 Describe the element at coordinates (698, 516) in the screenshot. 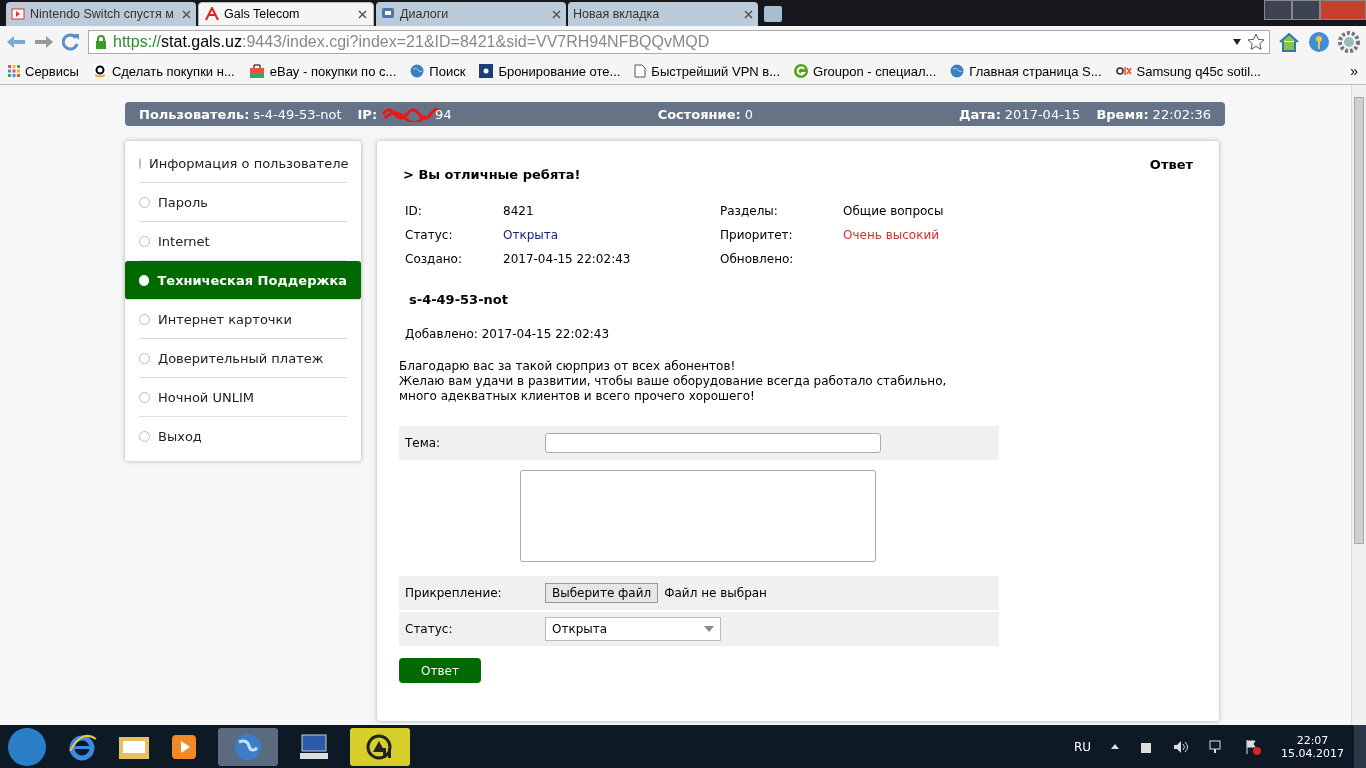

I see `message-field` at that location.